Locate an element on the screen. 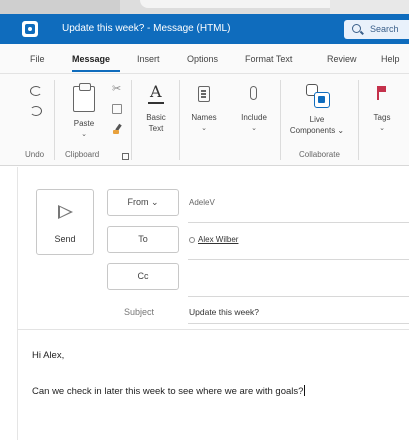  tab-insert: Insert is located at coordinates (148, 59).